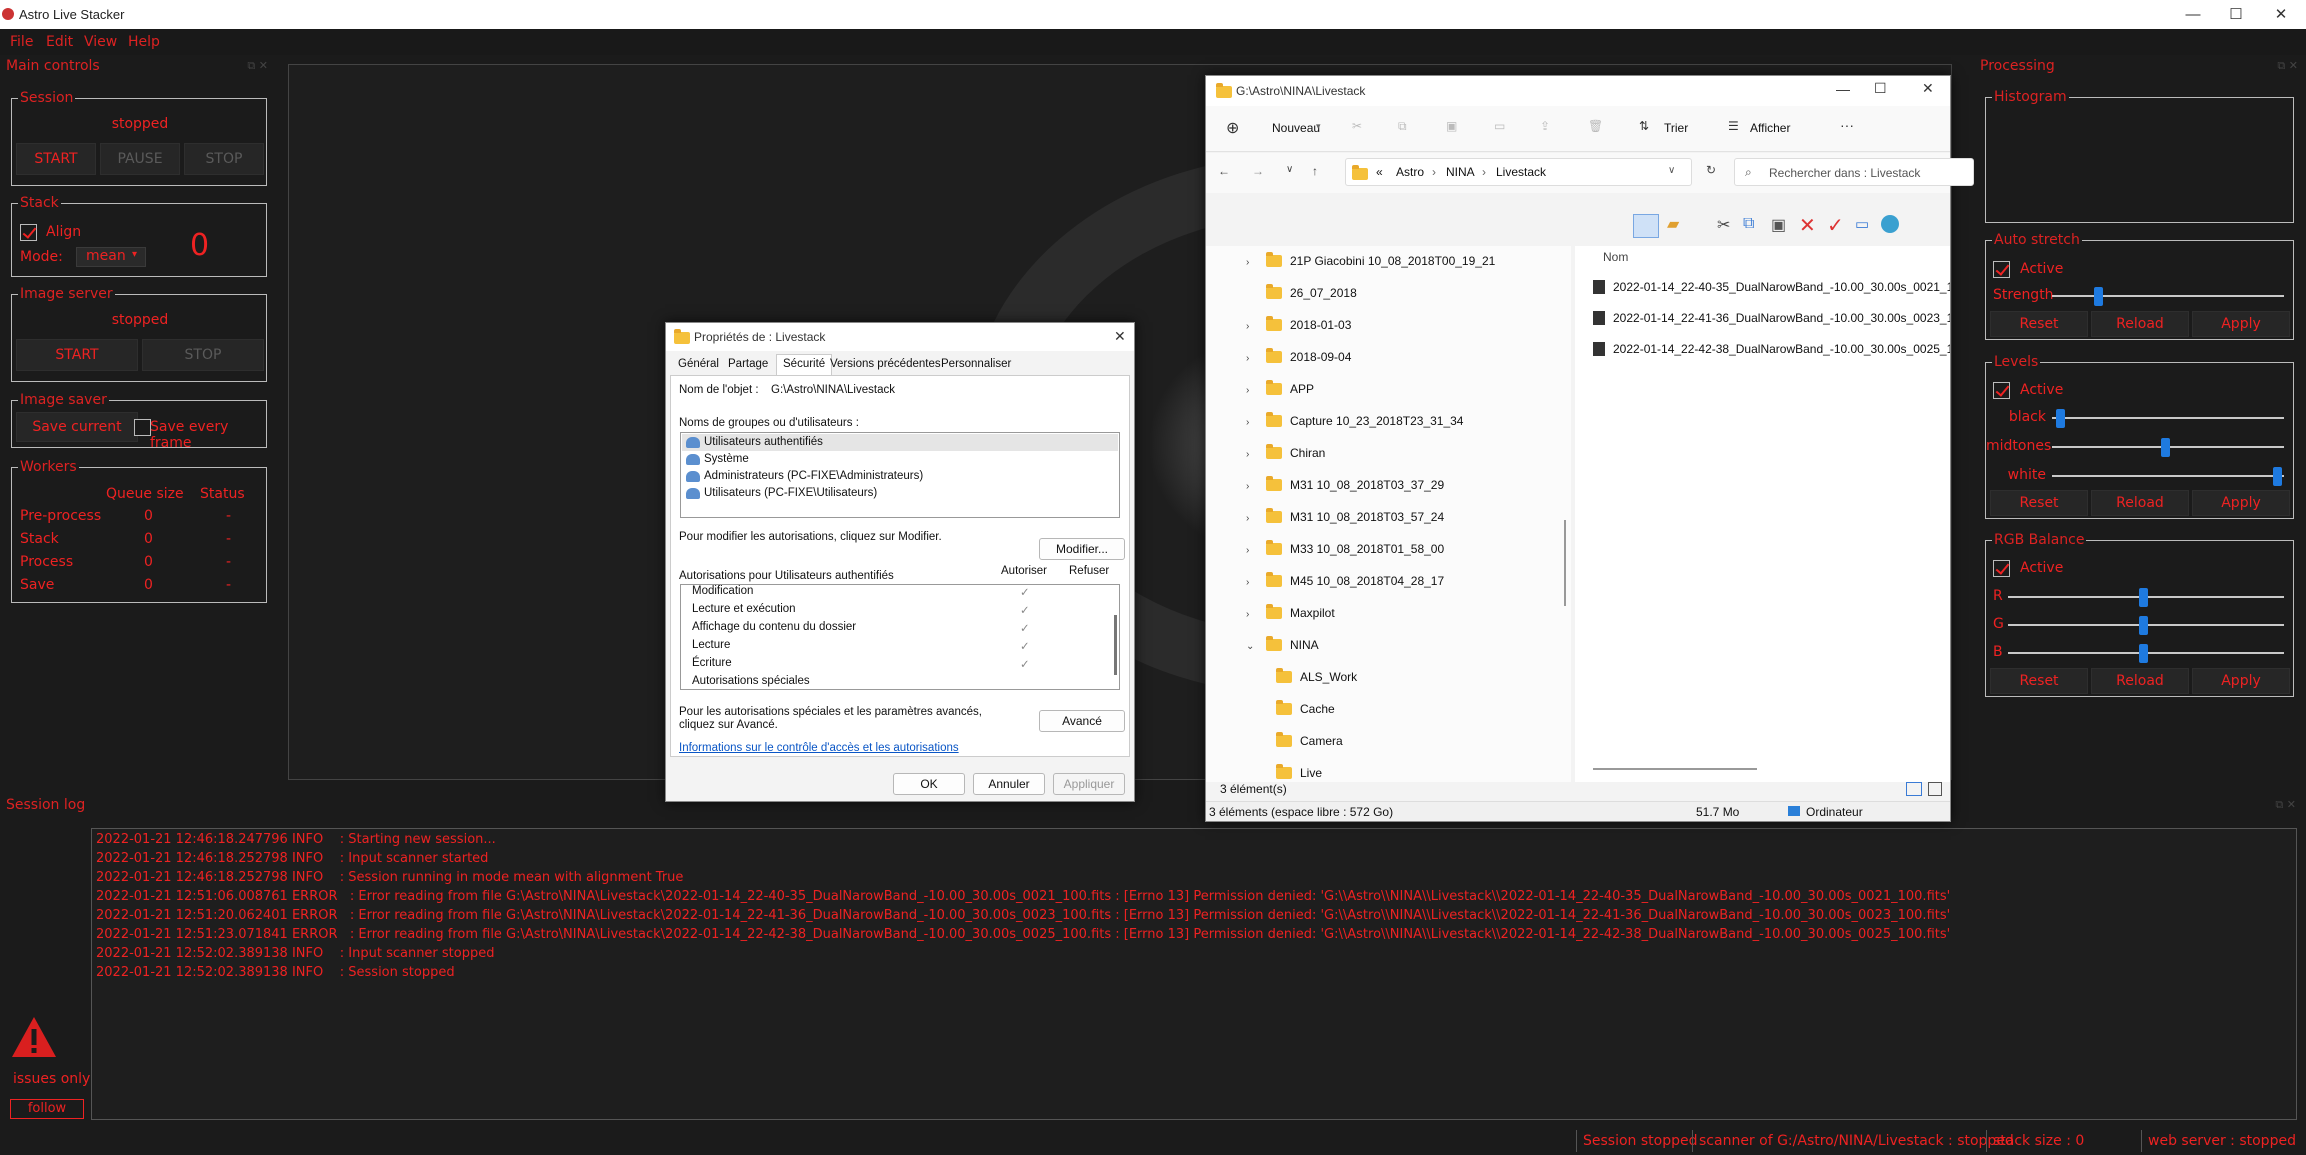 This screenshot has height=1155, width=2306. I want to click on tab-previous-versions: Versions précédentes, so click(885, 364).